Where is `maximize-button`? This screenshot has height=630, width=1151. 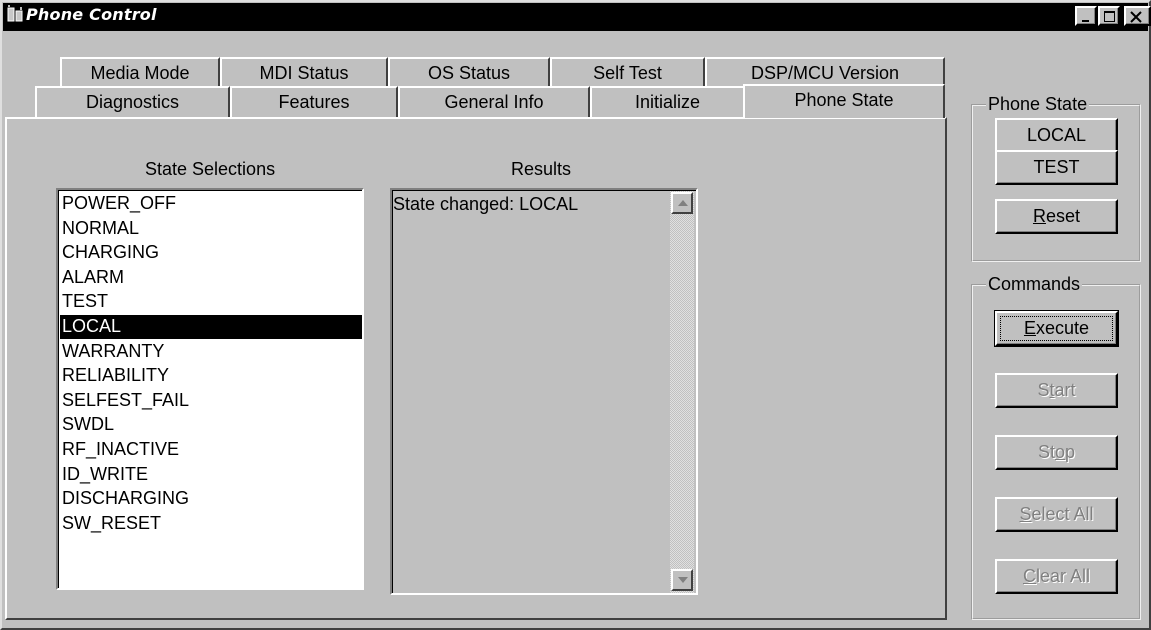 maximize-button is located at coordinates (1109, 16).